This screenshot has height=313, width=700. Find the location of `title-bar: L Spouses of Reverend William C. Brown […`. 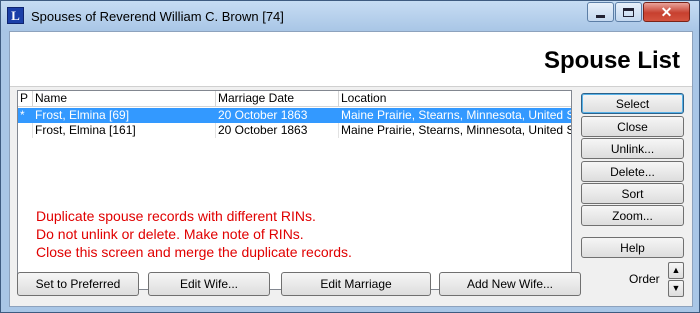

title-bar: L Spouses of Reverend William C. Brown [… is located at coordinates (350, 16).